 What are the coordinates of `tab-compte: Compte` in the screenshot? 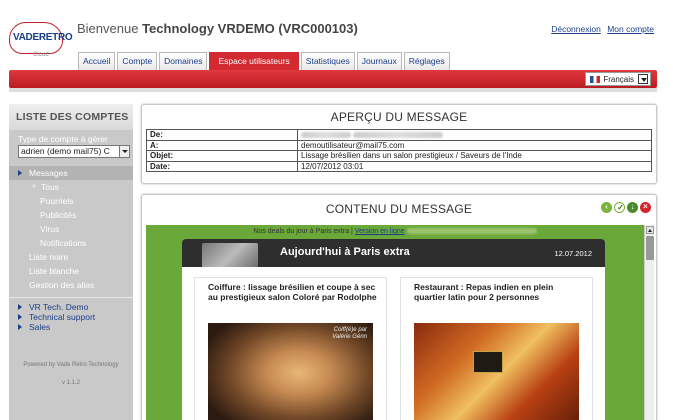 It's located at (137, 61).